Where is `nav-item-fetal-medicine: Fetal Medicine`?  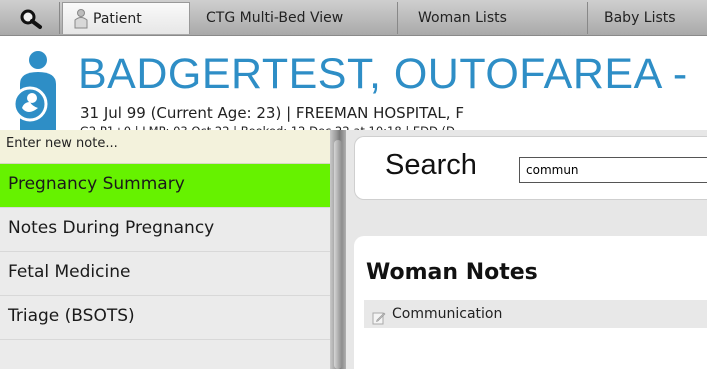 nav-item-fetal-medicine: Fetal Medicine is located at coordinates (165, 274).